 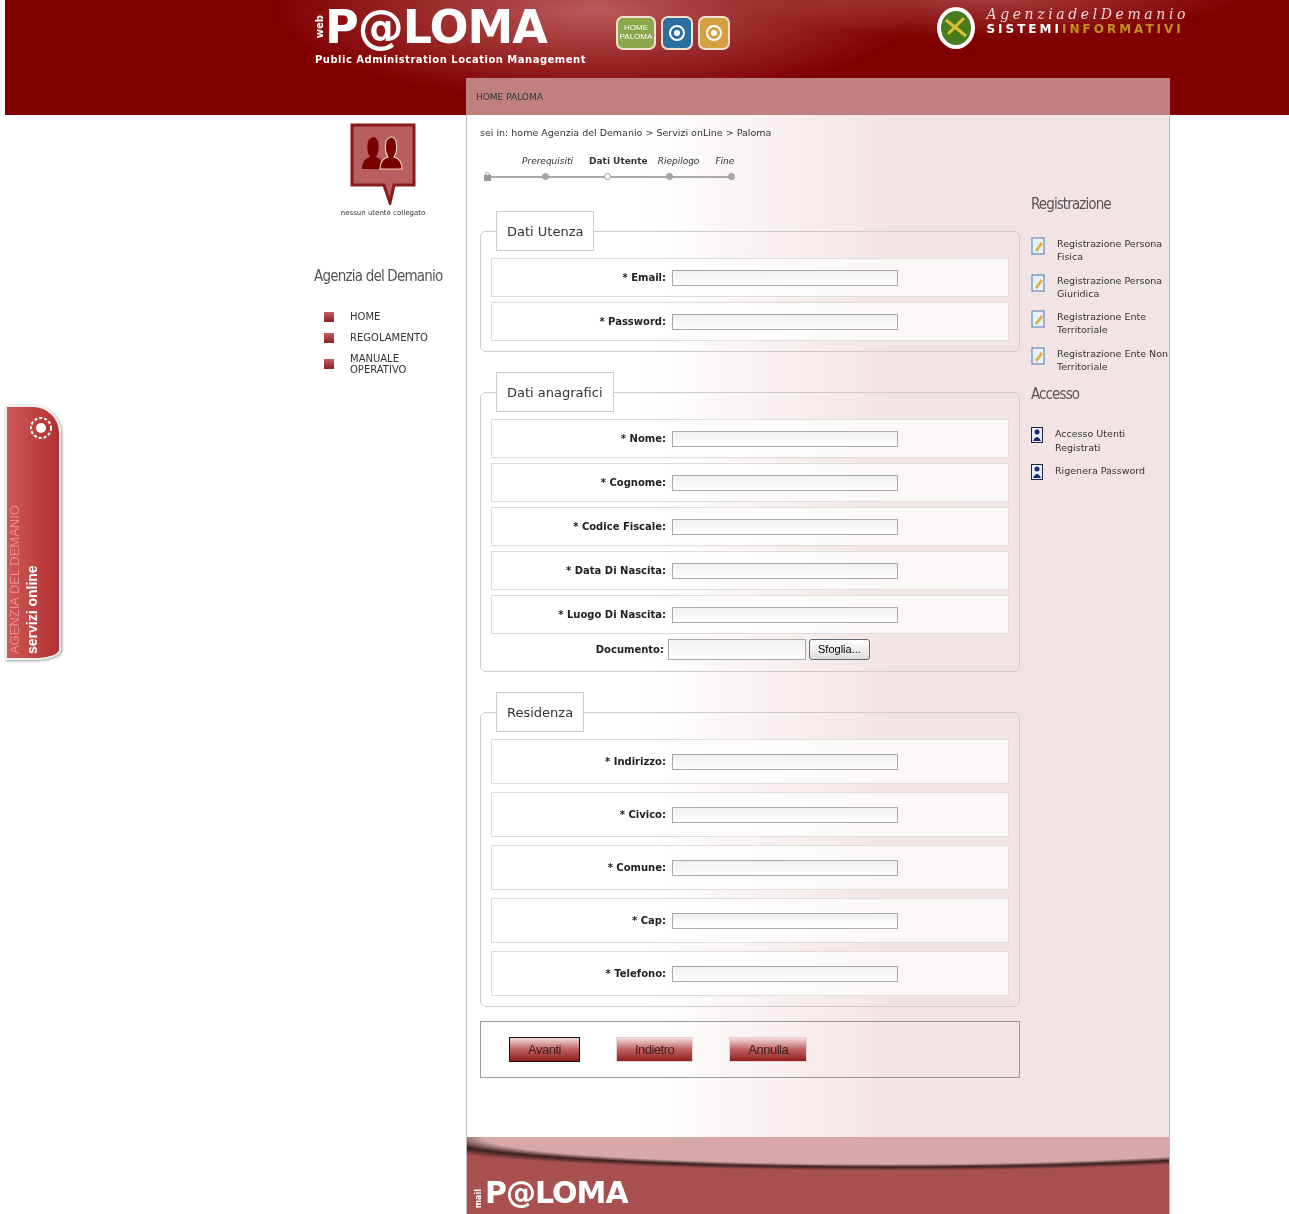 I want to click on field-label: Documento:, so click(x=629, y=649).